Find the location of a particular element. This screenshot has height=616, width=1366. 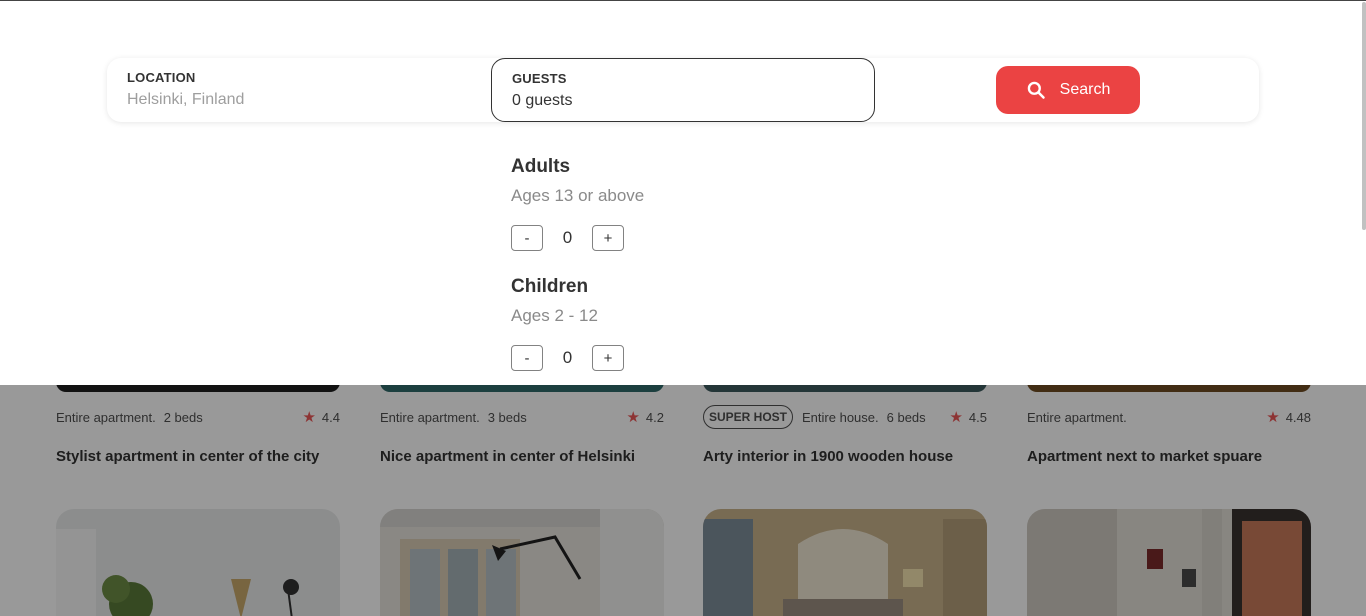

location-input: Helsinki, Finland is located at coordinates (299, 100).